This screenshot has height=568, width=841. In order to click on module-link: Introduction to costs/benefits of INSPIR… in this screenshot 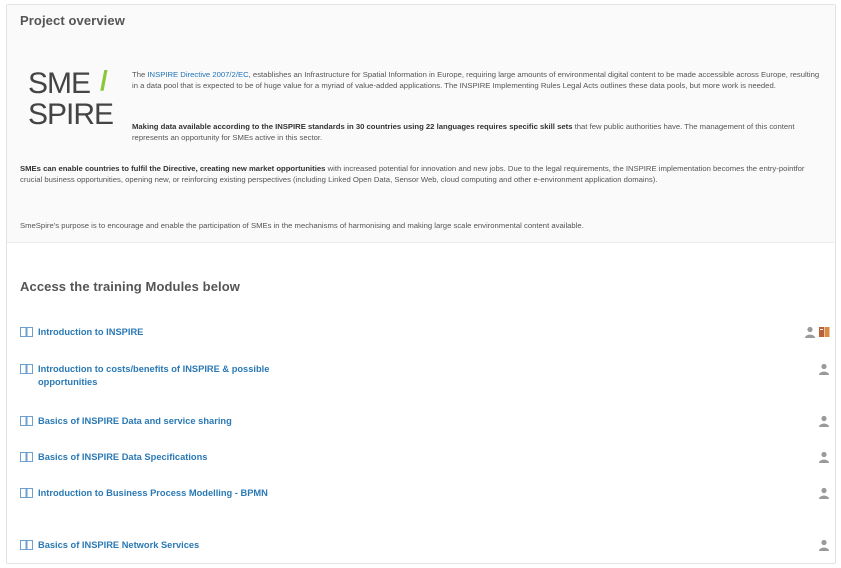, I will do `click(178, 376)`.